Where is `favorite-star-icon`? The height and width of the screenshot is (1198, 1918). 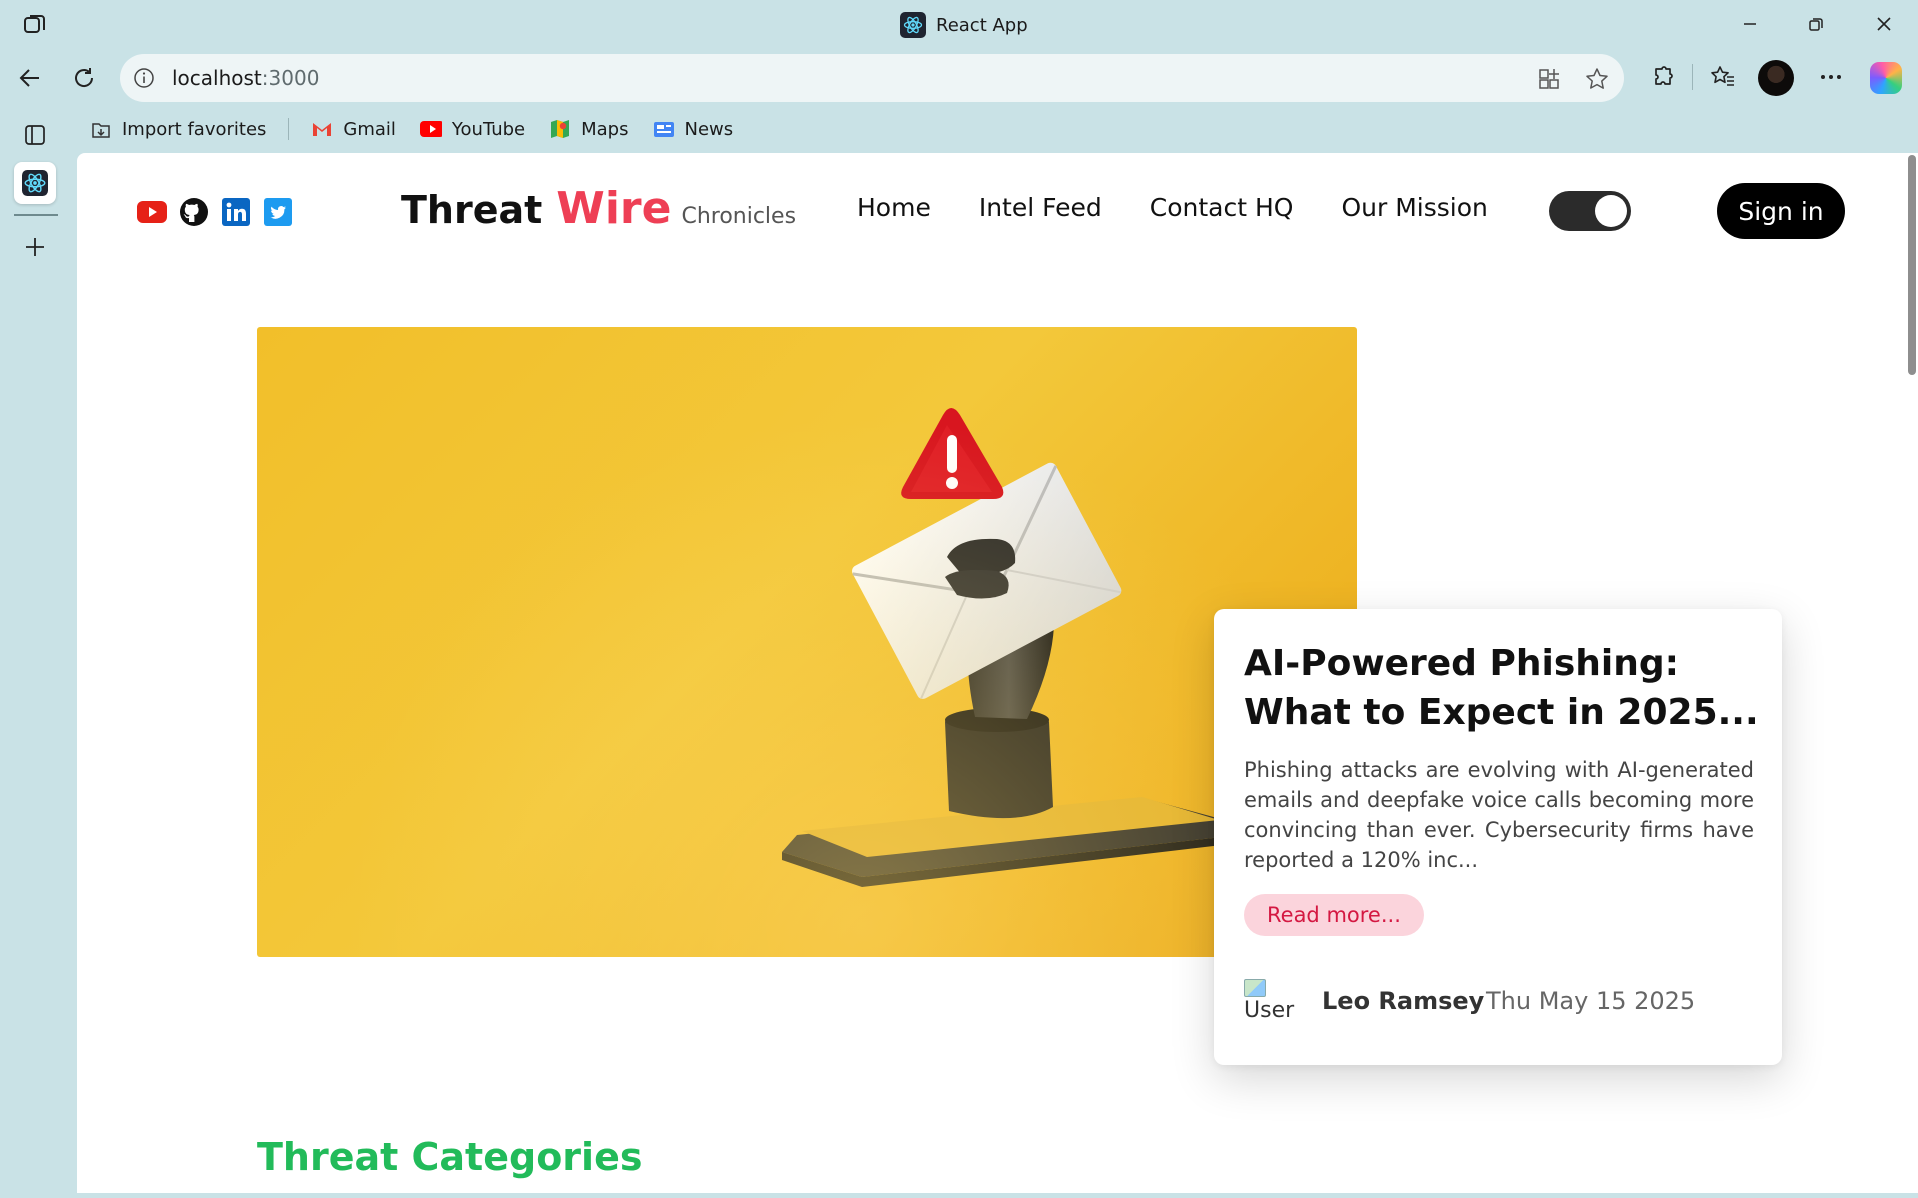
favorite-star-icon is located at coordinates (1597, 79).